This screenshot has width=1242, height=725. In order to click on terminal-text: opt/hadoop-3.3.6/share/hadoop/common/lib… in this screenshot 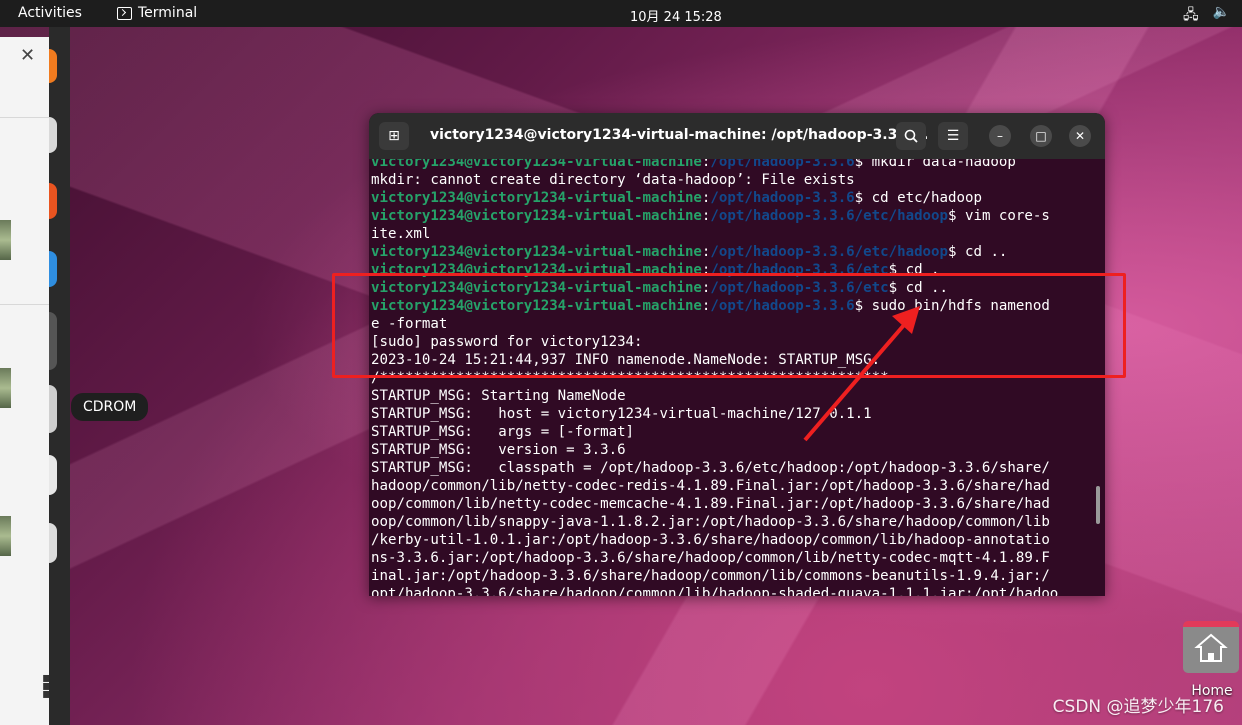, I will do `click(715, 591)`.